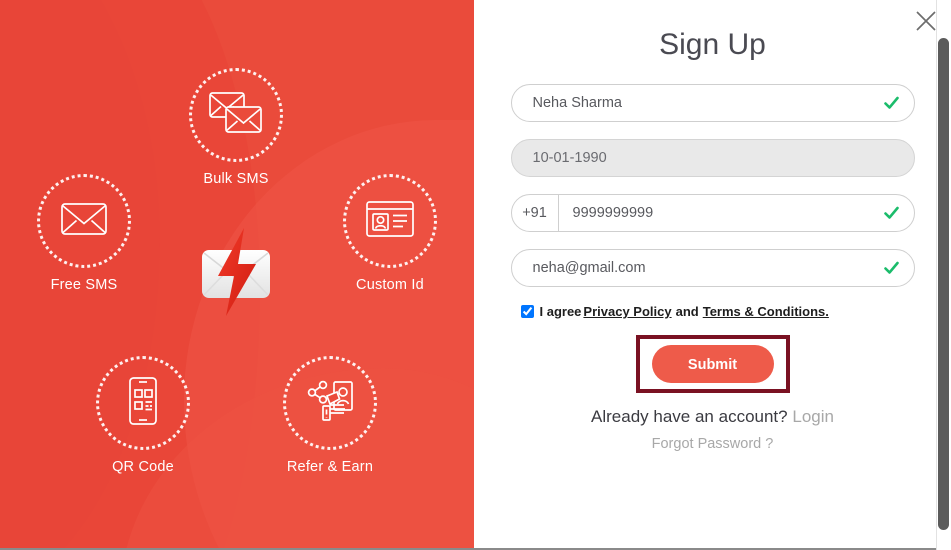 The image size is (951, 550). What do you see at coordinates (627, 311) in the screenshot?
I see `privacy-policy-link: Privacy Policy` at bounding box center [627, 311].